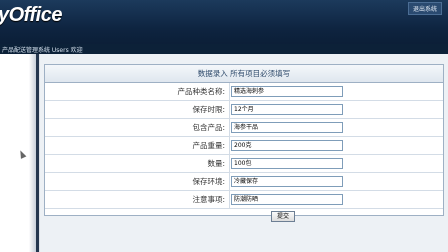 The image size is (448, 252). Describe the element at coordinates (31, 15) in the screenshot. I see `app-logo: yOffice` at that location.